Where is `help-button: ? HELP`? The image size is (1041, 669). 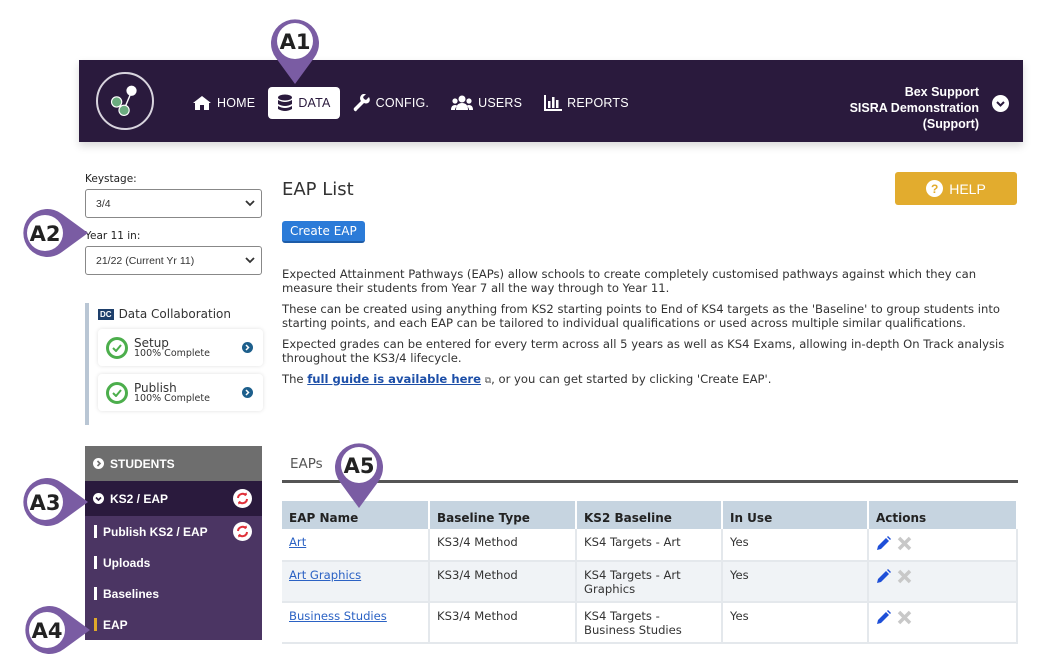
help-button: ? HELP is located at coordinates (956, 188).